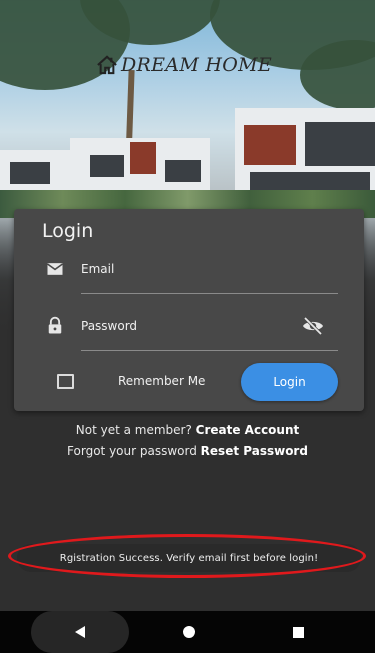  I want to click on home-circle-icon, so click(189, 632).